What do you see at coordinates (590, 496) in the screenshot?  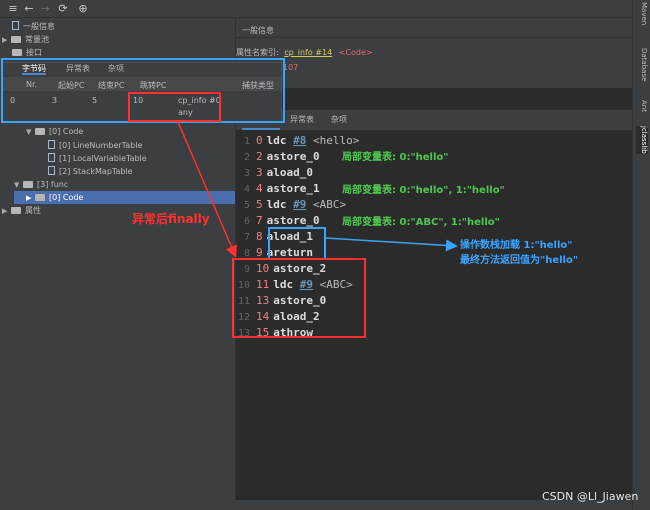 I see `watermark: CSDN @Ll_Jiawen` at bounding box center [590, 496].